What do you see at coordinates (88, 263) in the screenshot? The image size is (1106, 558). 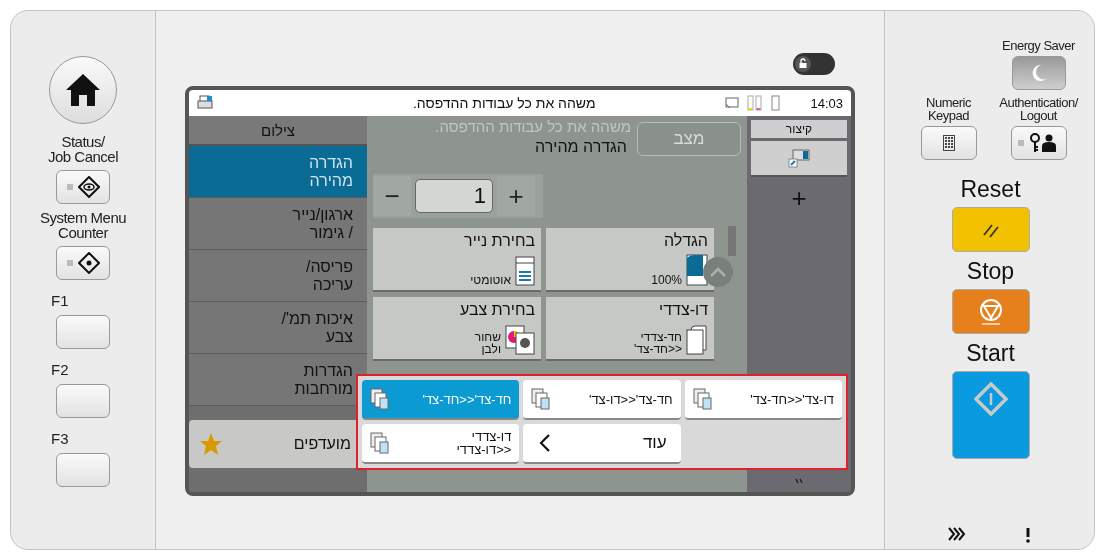 I see `diamond-icon` at bounding box center [88, 263].